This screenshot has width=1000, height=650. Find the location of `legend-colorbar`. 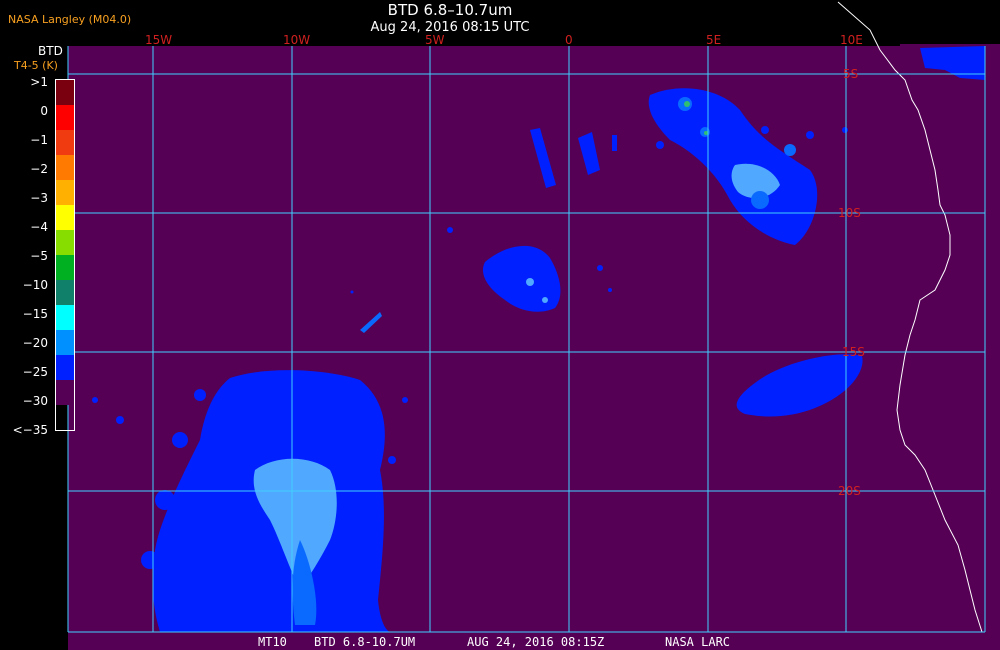

legend-colorbar is located at coordinates (65, 255).